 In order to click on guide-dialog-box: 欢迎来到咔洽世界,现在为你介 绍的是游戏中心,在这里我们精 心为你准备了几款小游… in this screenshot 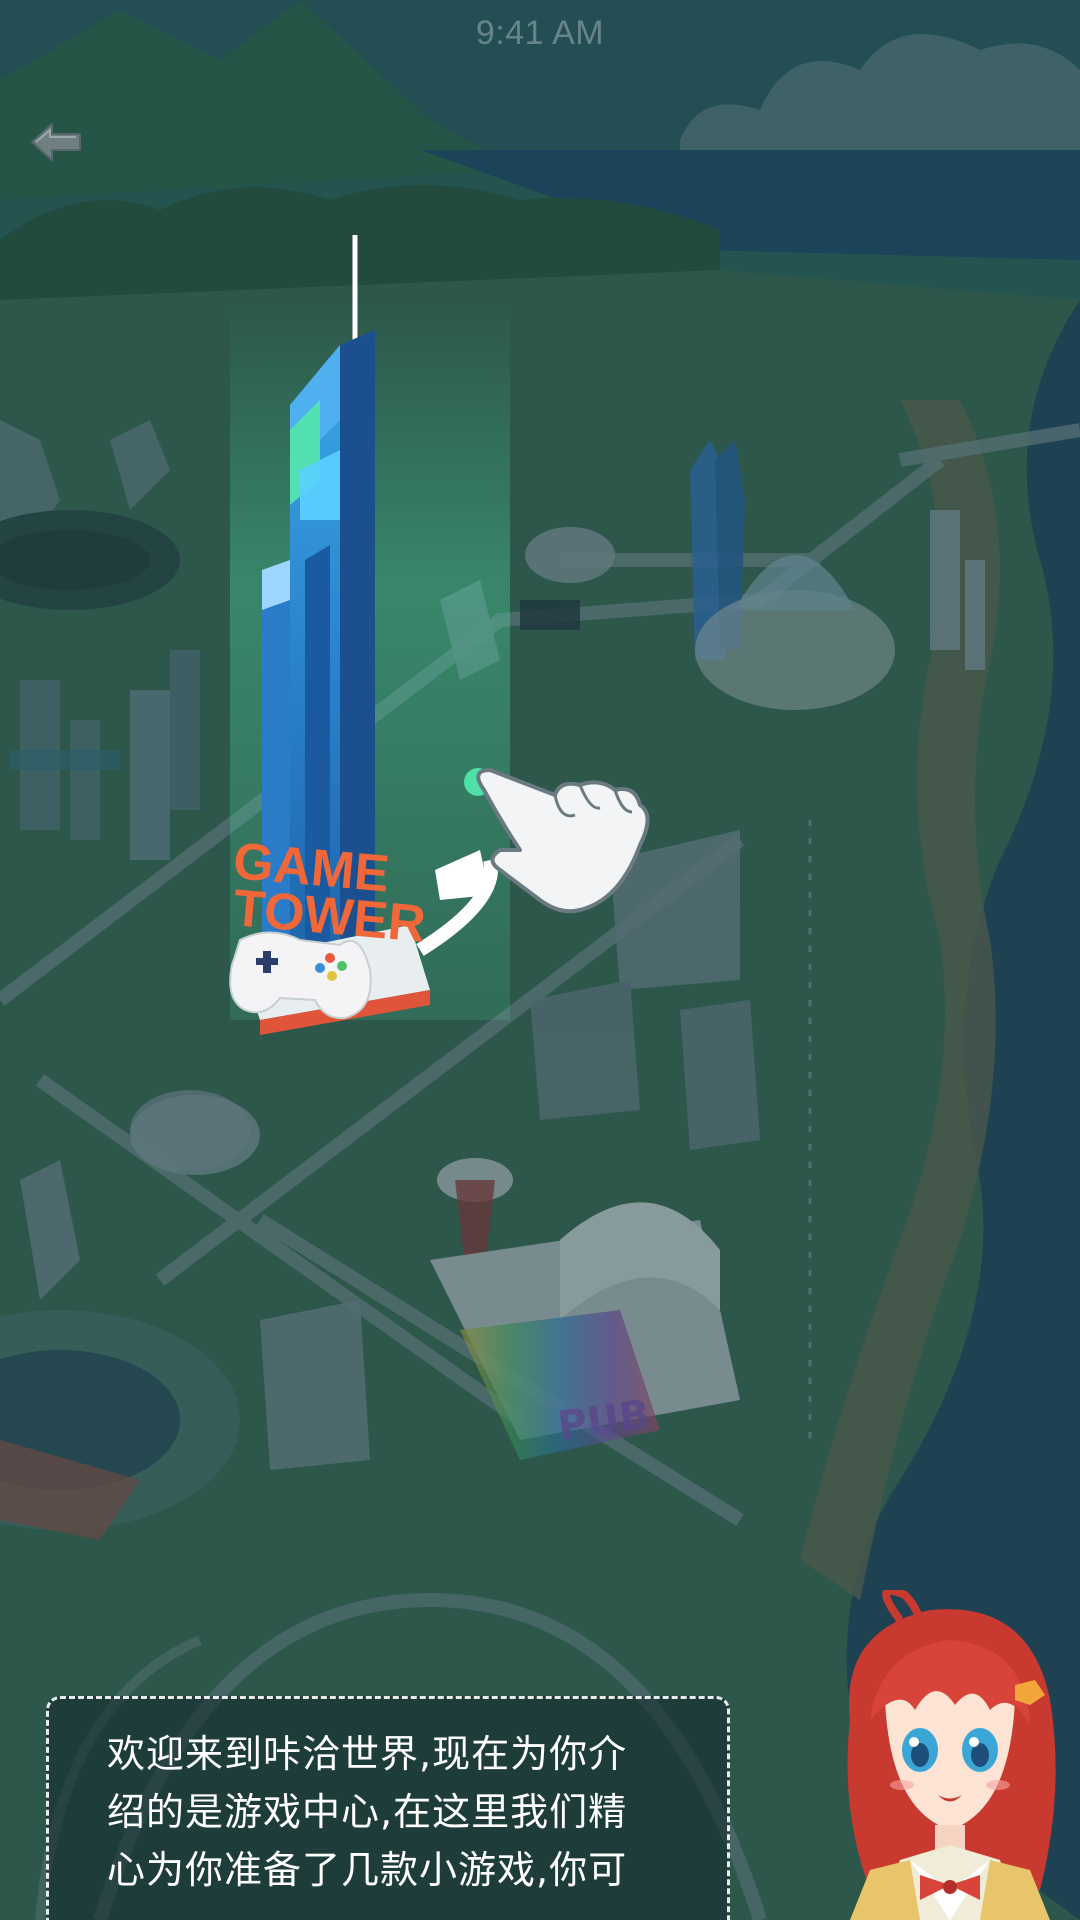, I will do `click(388, 1808)`.